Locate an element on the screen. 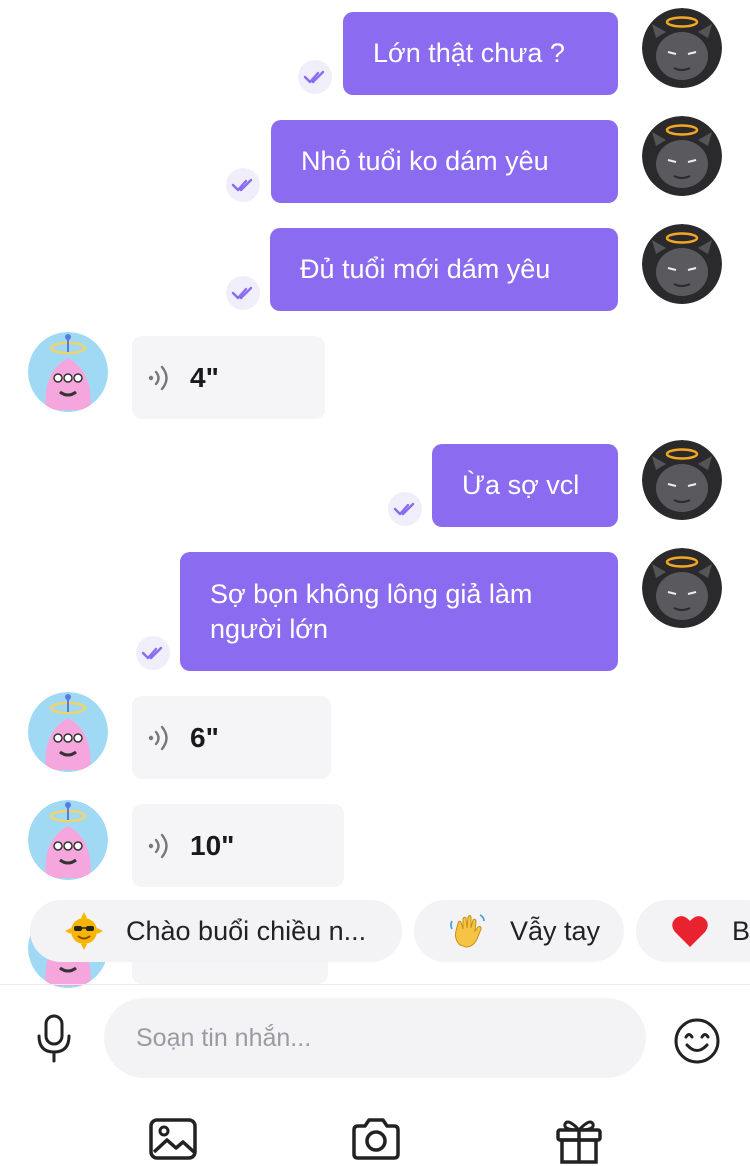 This screenshot has height=1166, width=750. voice-duration: 4" is located at coordinates (204, 377).